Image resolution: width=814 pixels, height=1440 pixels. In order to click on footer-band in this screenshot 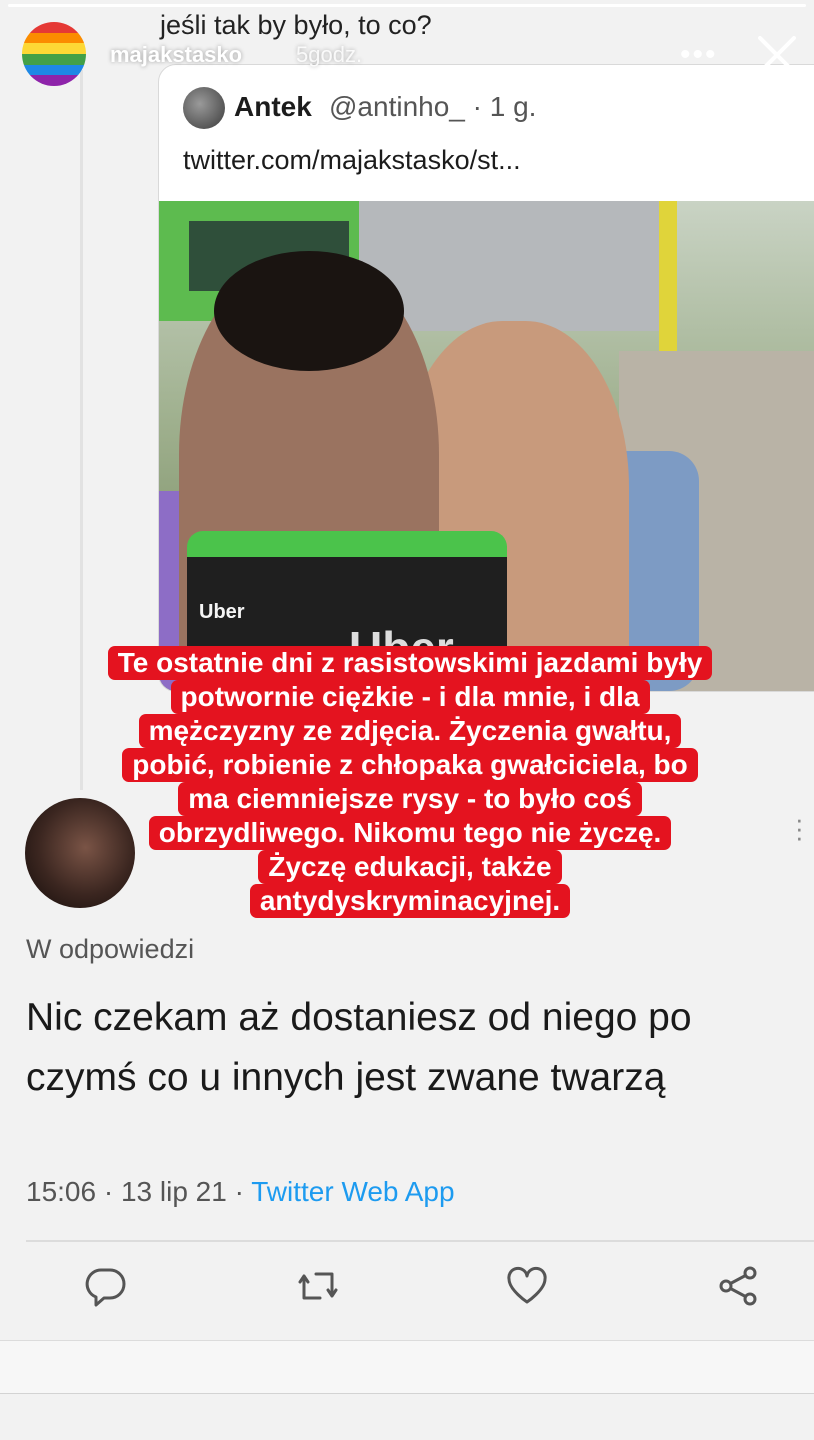, I will do `click(407, 1367)`.